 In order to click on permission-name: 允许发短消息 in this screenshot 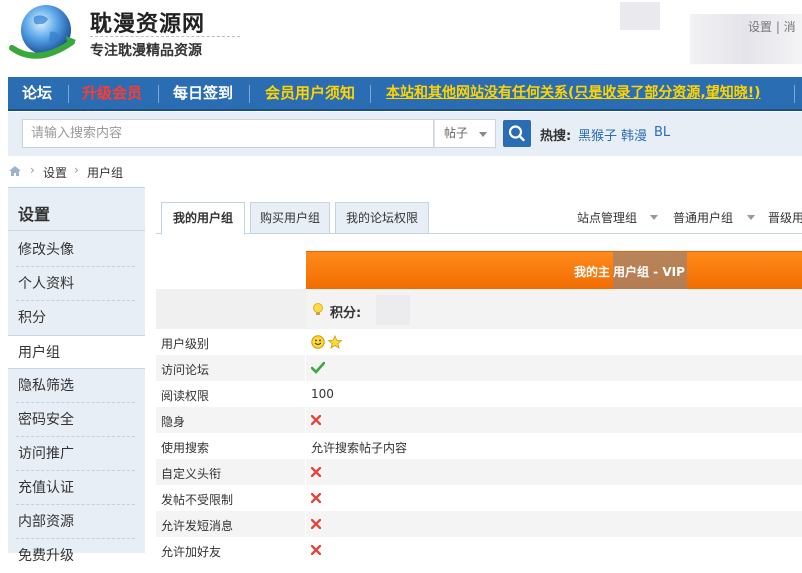, I will do `click(197, 526)`.